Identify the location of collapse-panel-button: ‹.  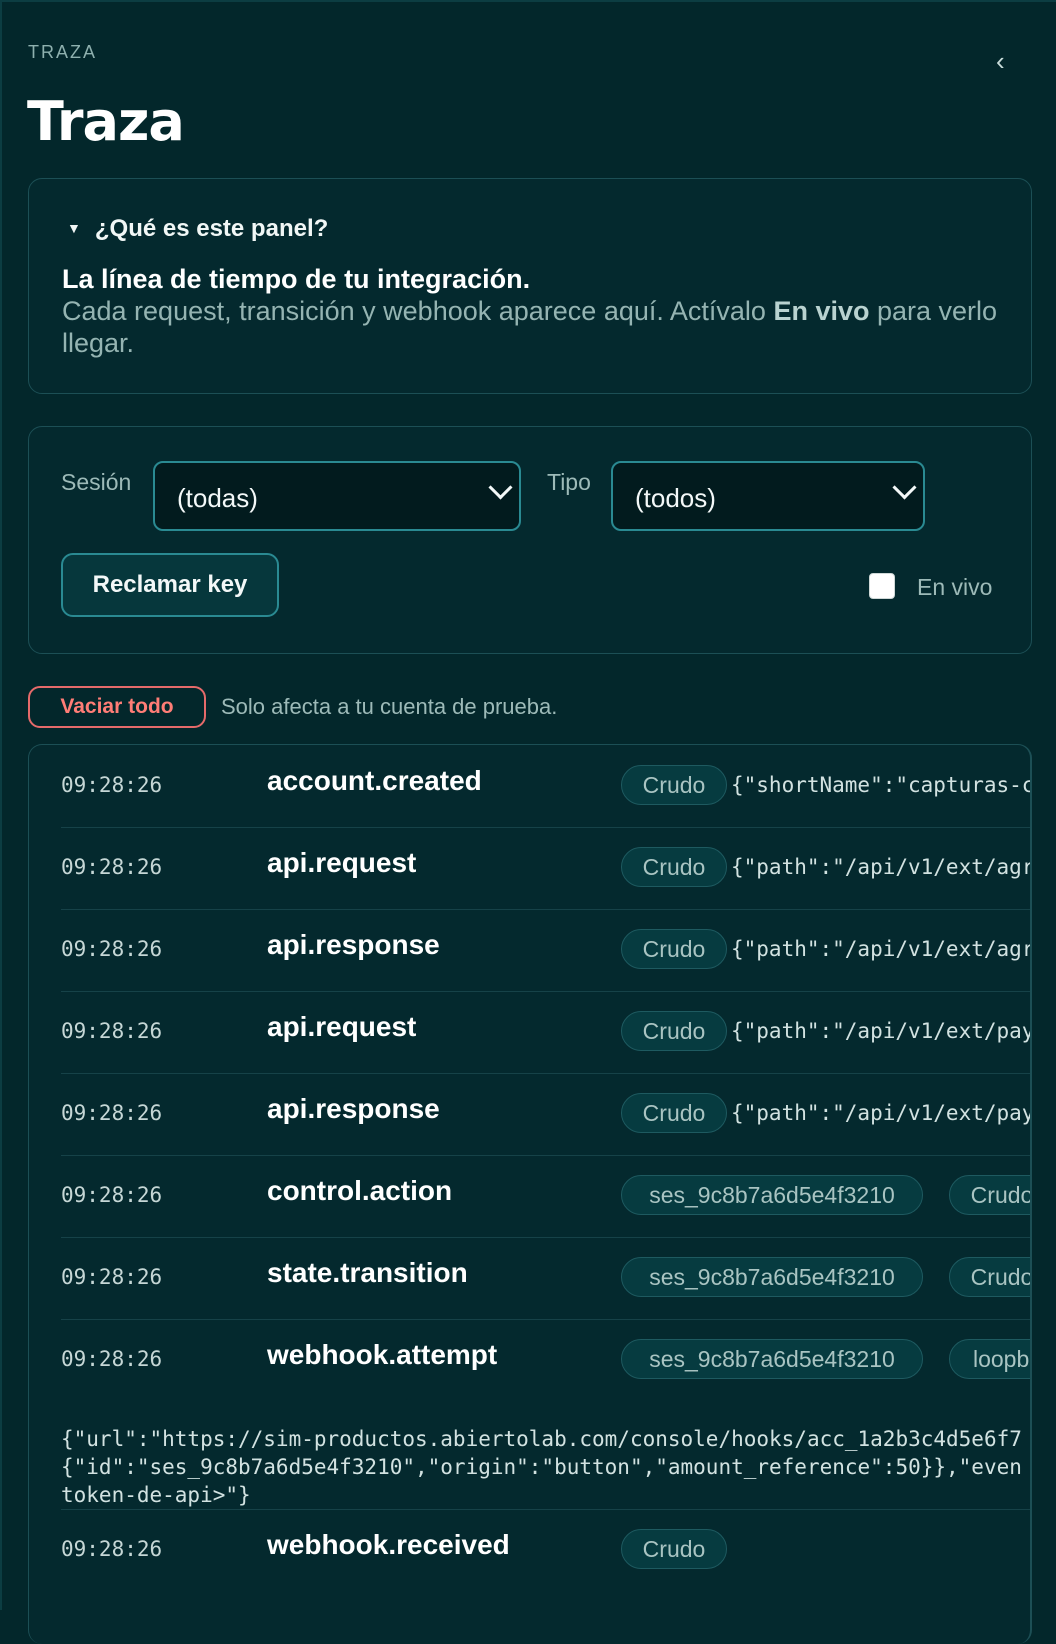
(1000, 61).